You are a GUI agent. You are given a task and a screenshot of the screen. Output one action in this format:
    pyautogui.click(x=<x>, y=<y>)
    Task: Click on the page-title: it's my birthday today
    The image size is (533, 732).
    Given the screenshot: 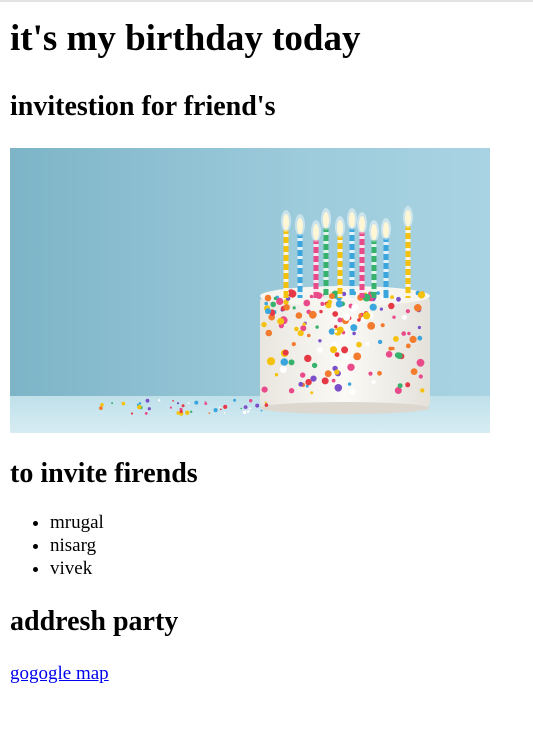 What is the action you would take?
    pyautogui.click(x=185, y=38)
    